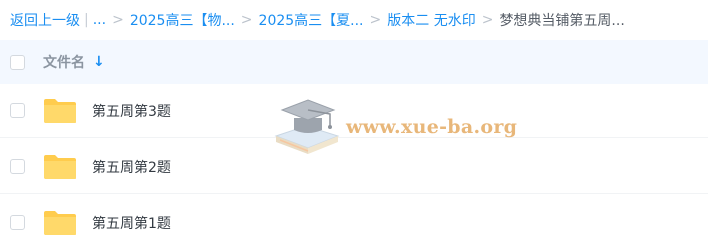 The image size is (708, 246). I want to click on column-header-filename: 文件名 ↓, so click(74, 62).